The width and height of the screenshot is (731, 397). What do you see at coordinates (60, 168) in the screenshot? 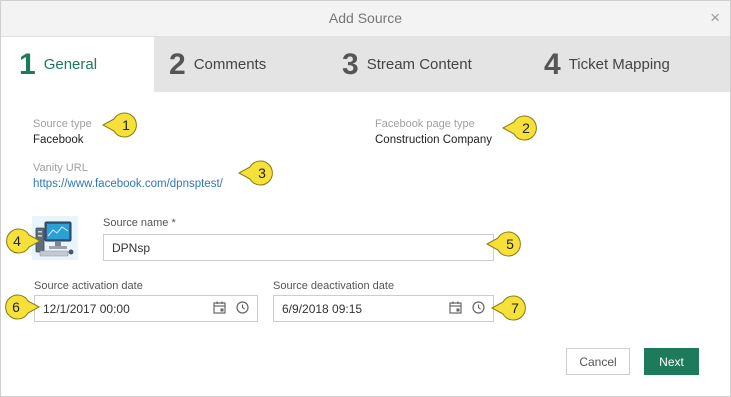
I see `vanity-url-label: Vanity URL` at bounding box center [60, 168].